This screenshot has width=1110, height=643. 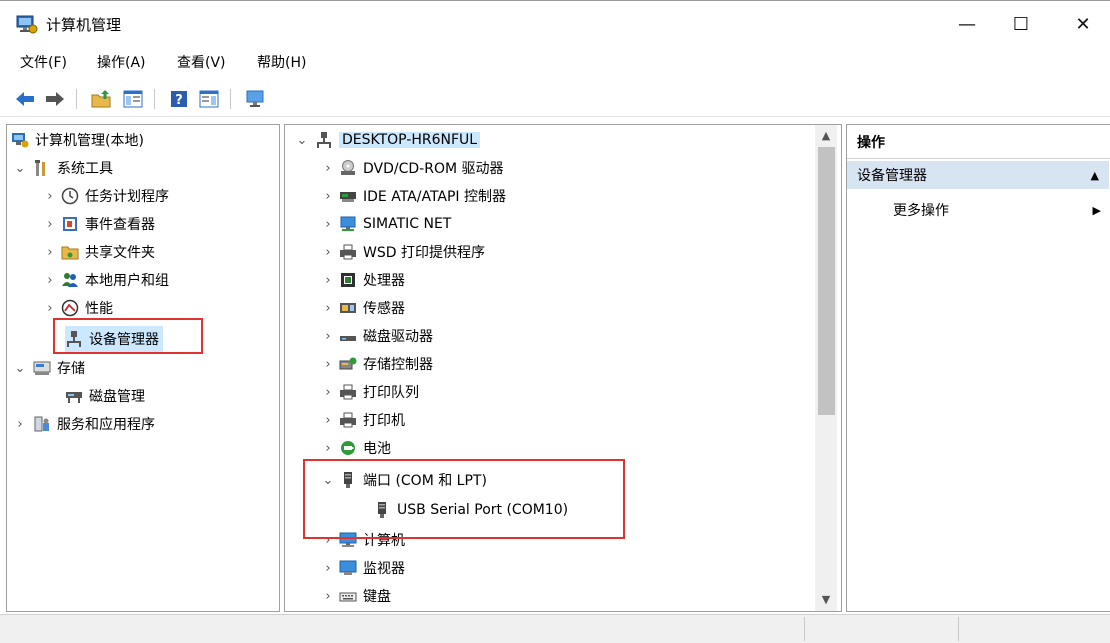 I want to click on tree-item-task-scheduler: › 任务计划程序, so click(x=106, y=196).